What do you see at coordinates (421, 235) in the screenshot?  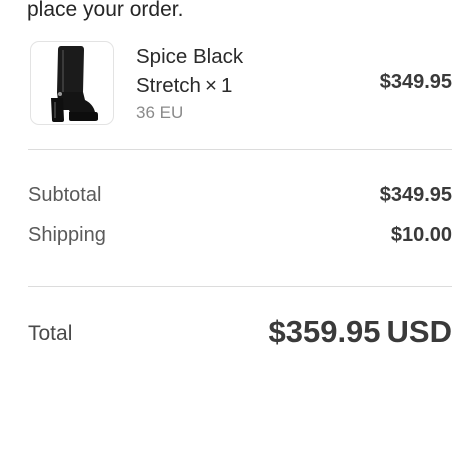 I see `shipping-value: $10.00` at bounding box center [421, 235].